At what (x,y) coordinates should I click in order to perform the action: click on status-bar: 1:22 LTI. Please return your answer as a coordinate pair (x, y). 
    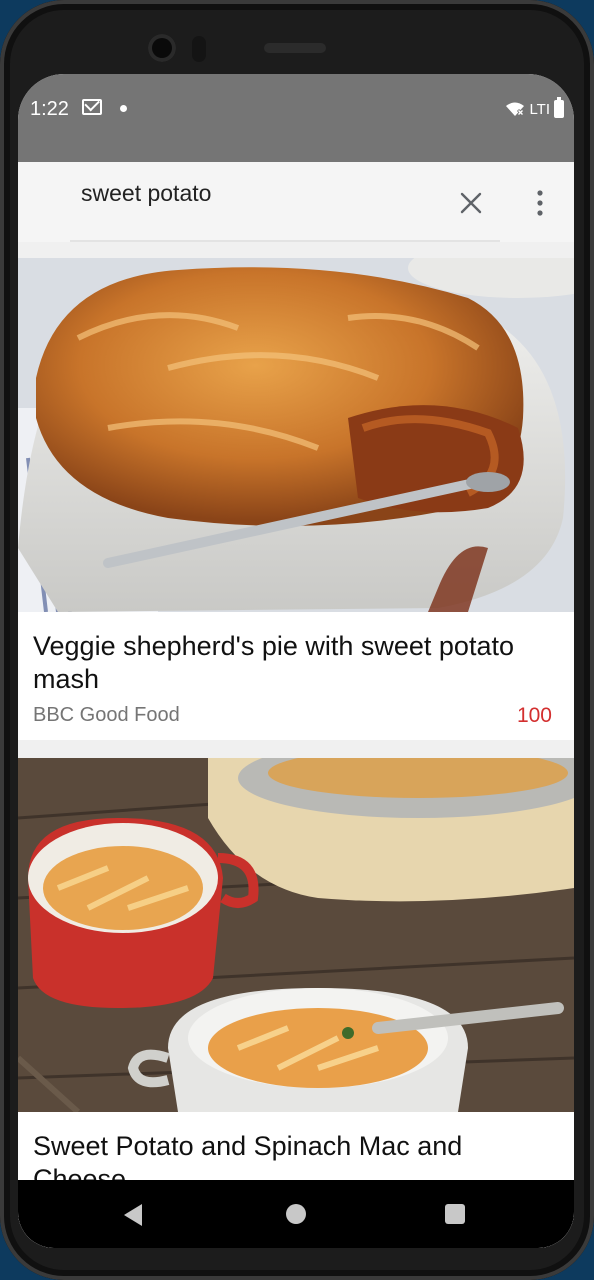
    Looking at the image, I should click on (296, 118).